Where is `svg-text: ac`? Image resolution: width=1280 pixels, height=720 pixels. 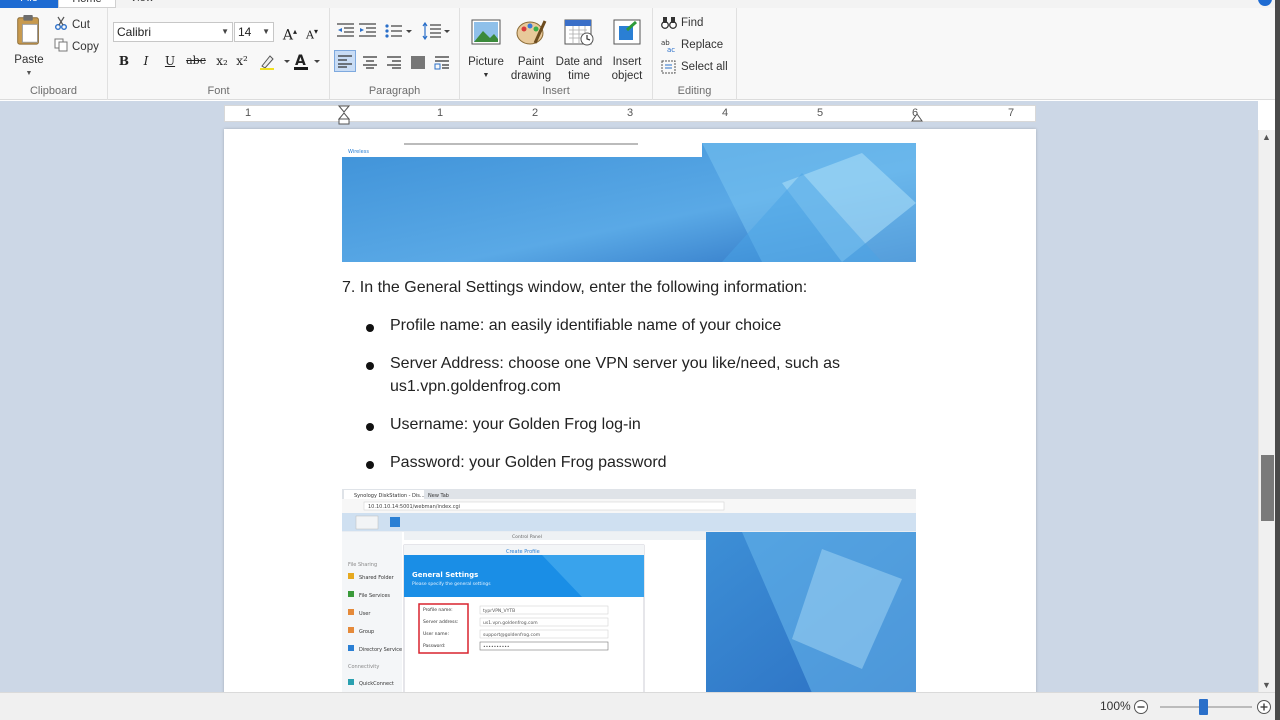
svg-text: ac is located at coordinates (671, 49).